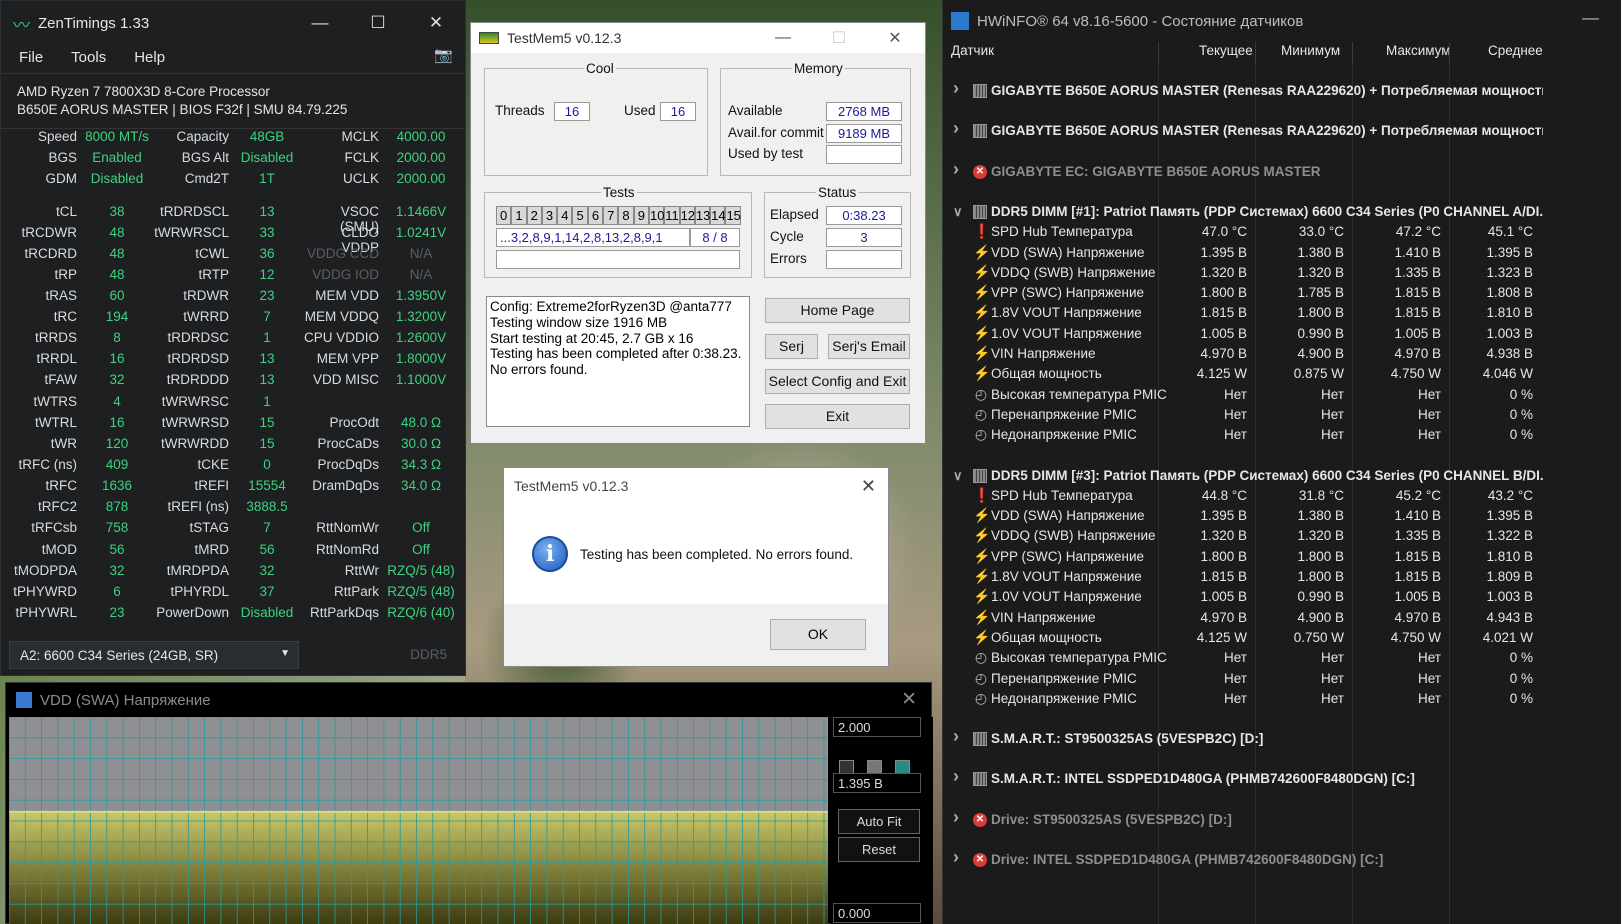 The image size is (1621, 924). I want to click on serj-email-button: Serj's Email, so click(869, 346).